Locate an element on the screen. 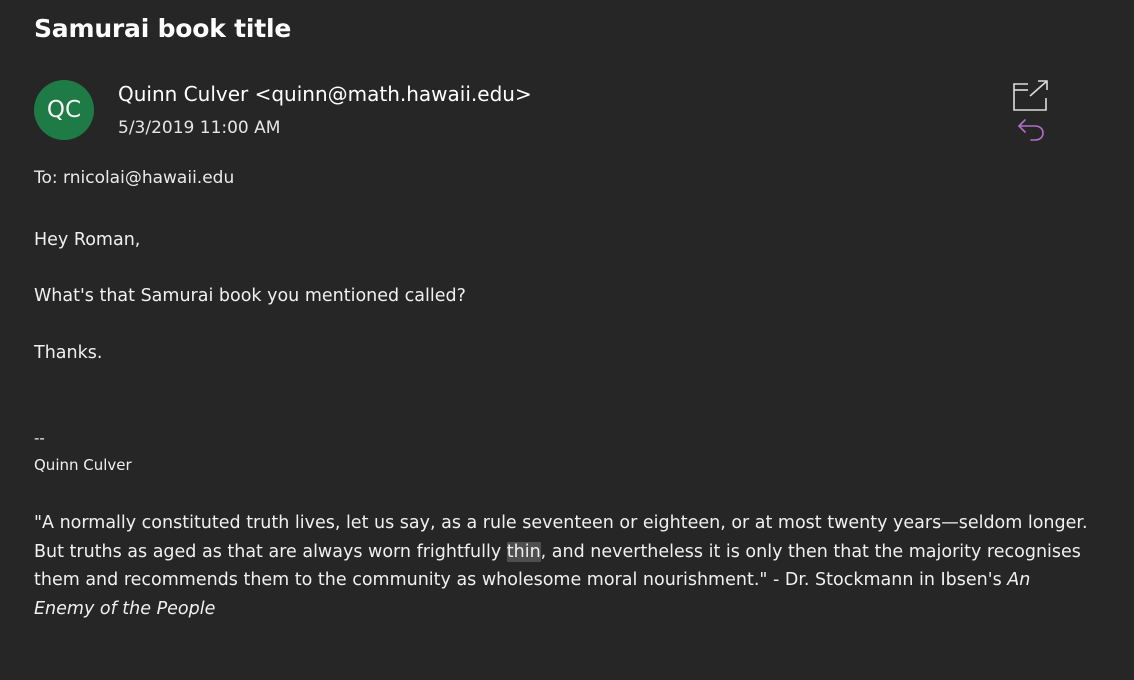 The image size is (1134, 680). avatar-initials: QC is located at coordinates (64, 110).